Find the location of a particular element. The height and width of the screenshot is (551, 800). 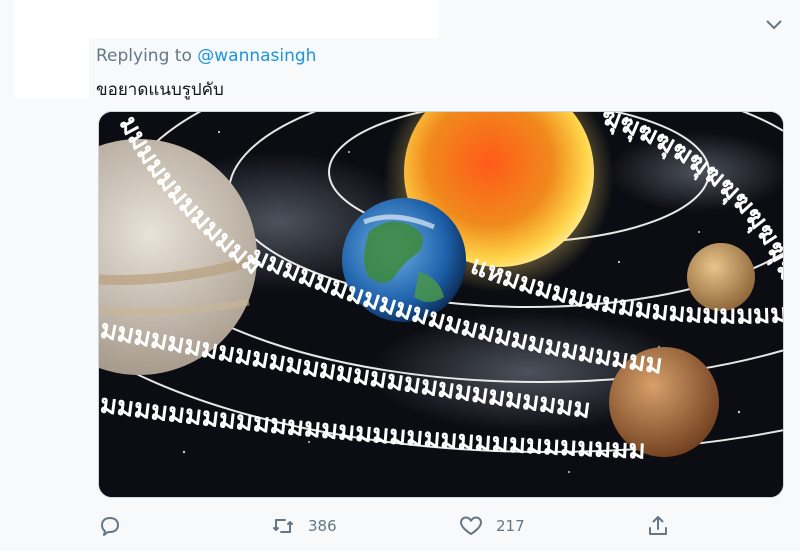

reply-button is located at coordinates (116, 526).